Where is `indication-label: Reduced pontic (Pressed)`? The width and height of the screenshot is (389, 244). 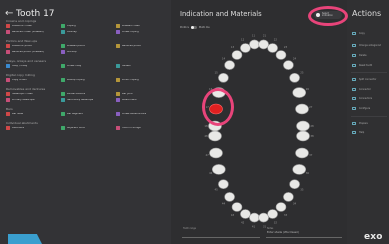 indication-label: Reduced pontic (Pressed) is located at coordinates (28, 51).